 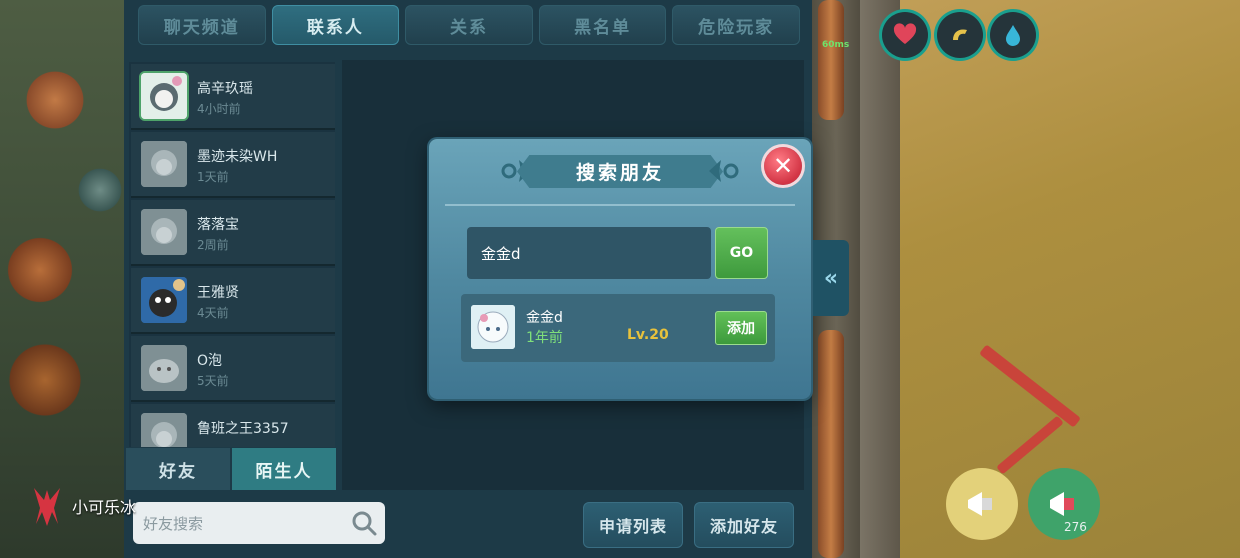 I want to click on list-item: 落落宝 2周前, so click(x=233, y=233).